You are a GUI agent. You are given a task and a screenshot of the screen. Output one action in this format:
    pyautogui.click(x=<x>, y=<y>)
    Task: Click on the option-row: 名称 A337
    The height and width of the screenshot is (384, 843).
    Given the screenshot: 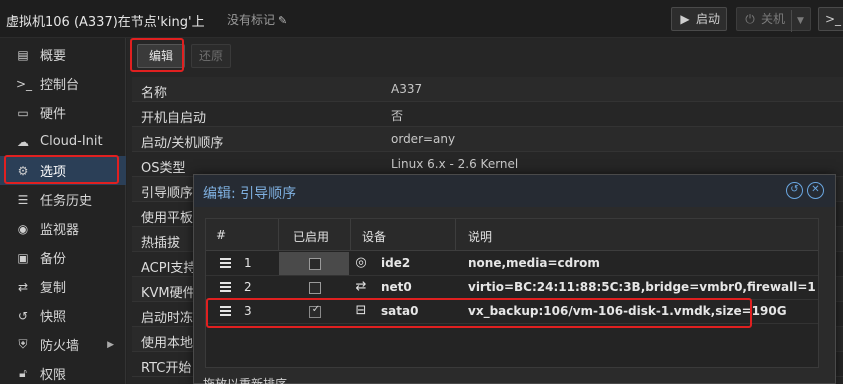 What is the action you would take?
    pyautogui.click(x=487, y=89)
    